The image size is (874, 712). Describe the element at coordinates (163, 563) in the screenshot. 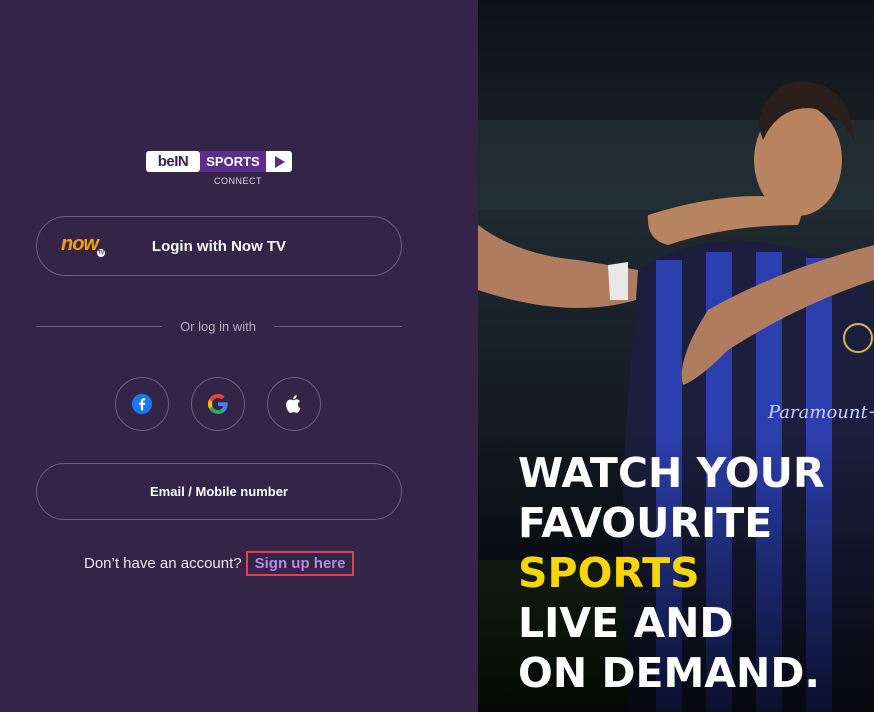

I see `signup-prompt: Don’t have an account?` at that location.